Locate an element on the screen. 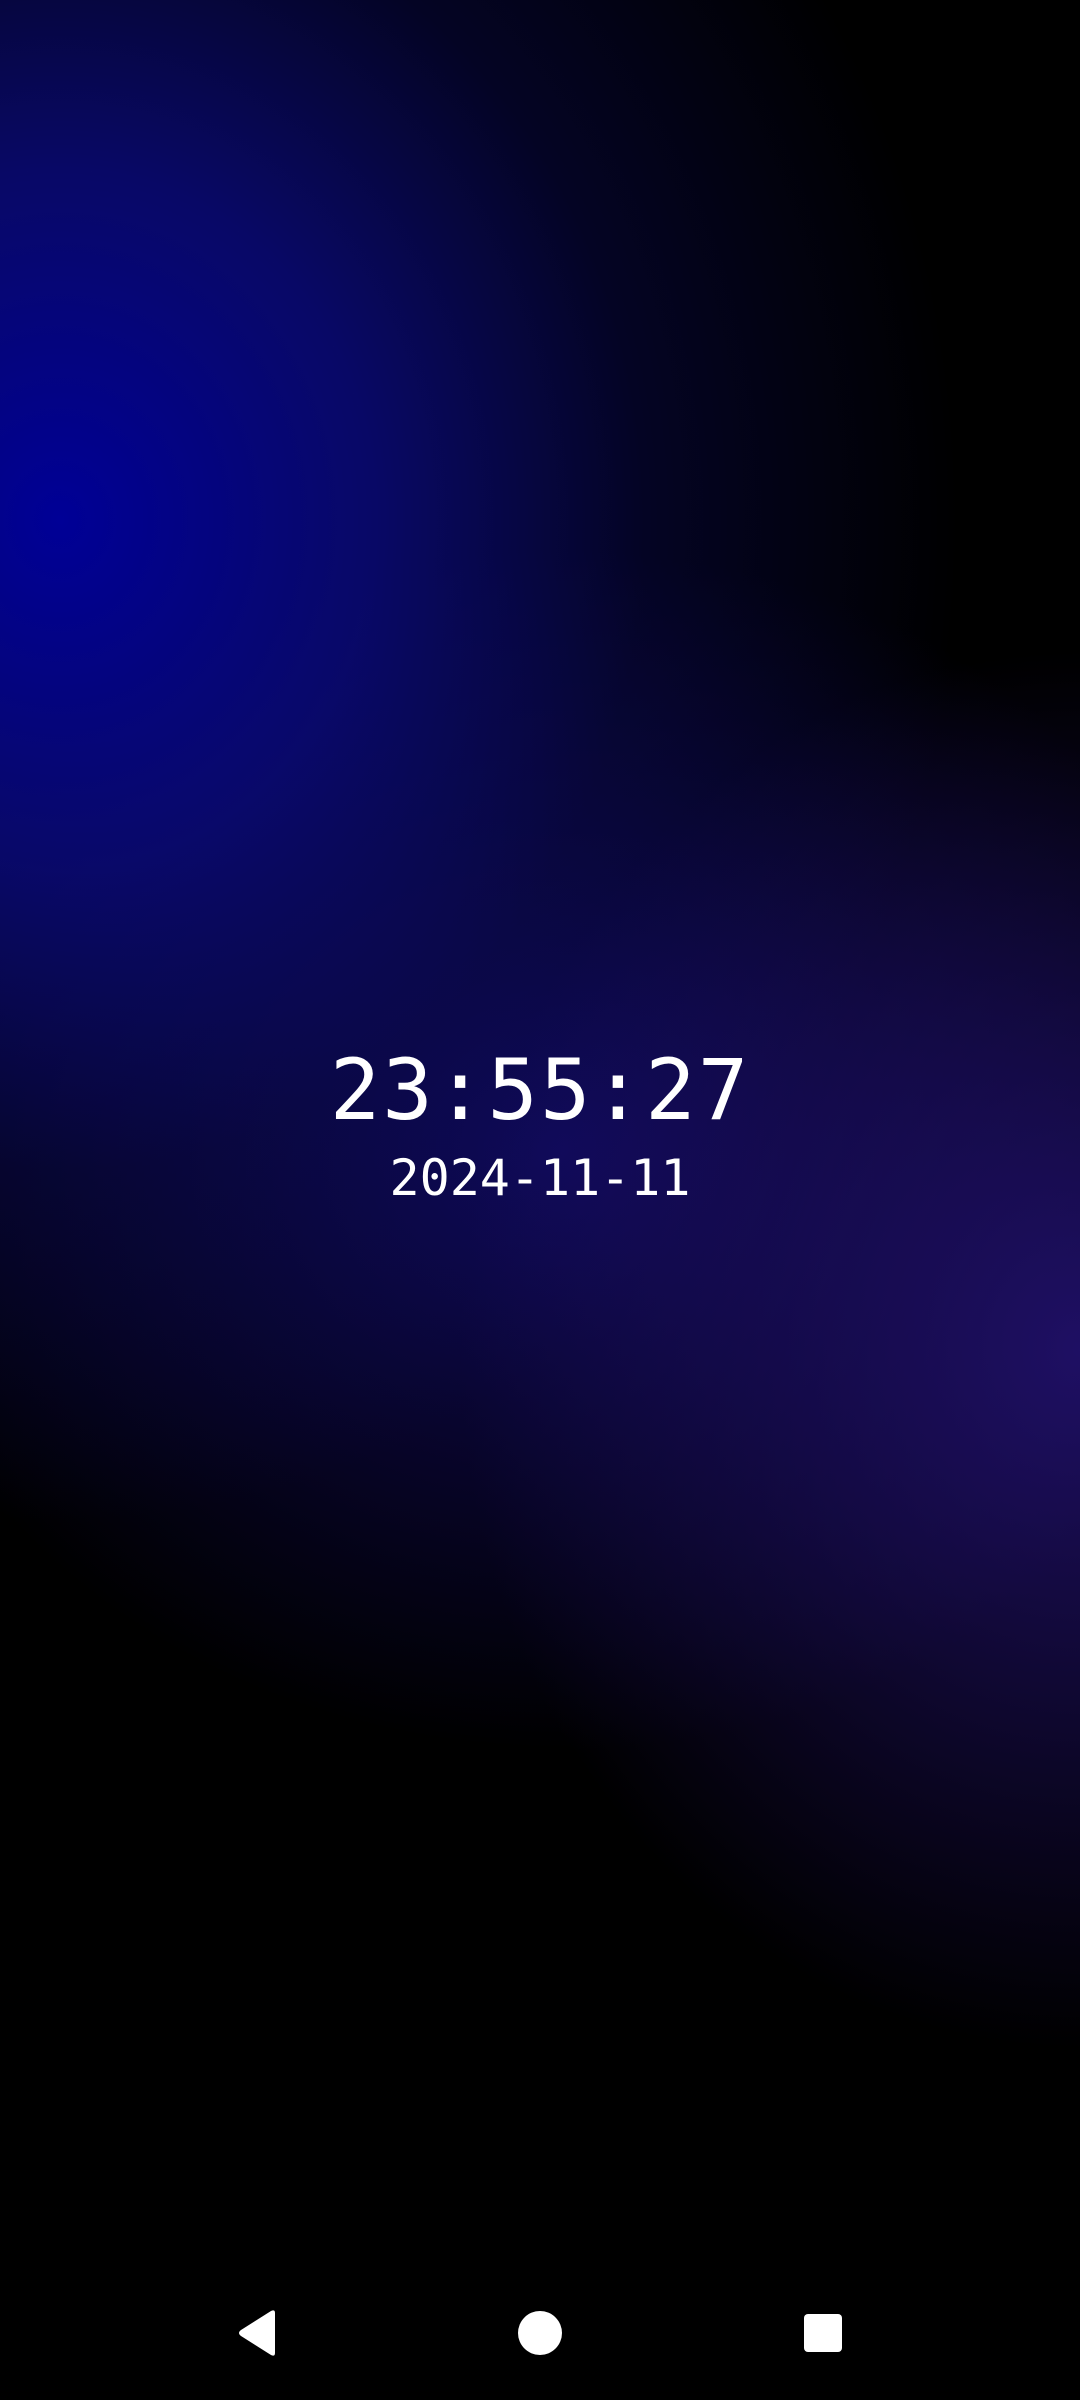  recents-square-icon is located at coordinates (823, 2333).